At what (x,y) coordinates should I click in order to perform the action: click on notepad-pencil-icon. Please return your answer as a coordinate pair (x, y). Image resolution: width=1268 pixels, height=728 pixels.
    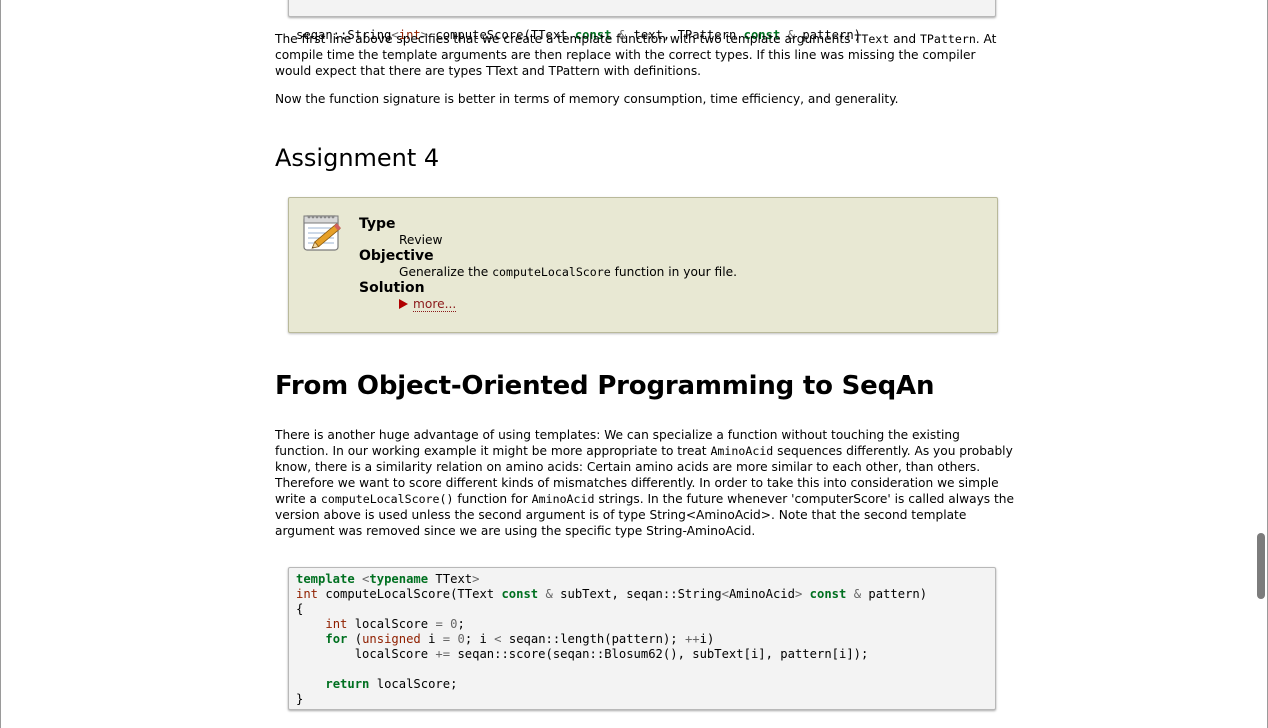
    Looking at the image, I should click on (322, 233).